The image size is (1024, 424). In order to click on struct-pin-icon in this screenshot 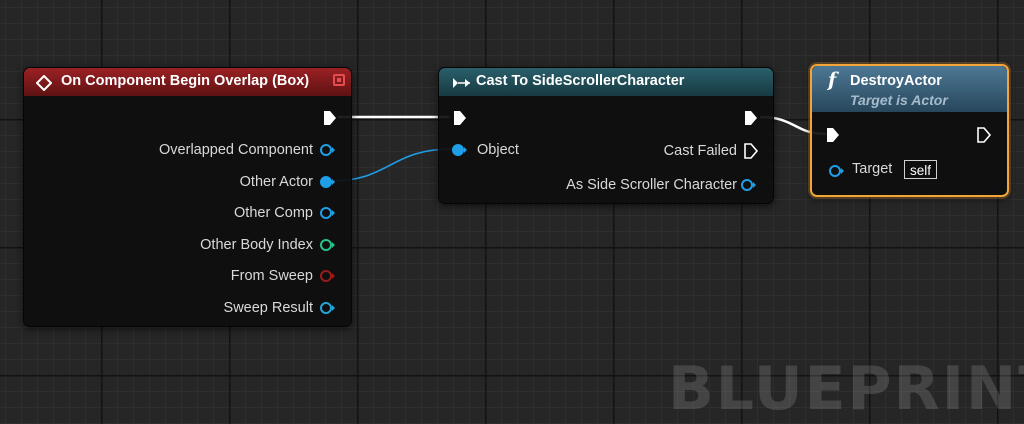, I will do `click(328, 308)`.